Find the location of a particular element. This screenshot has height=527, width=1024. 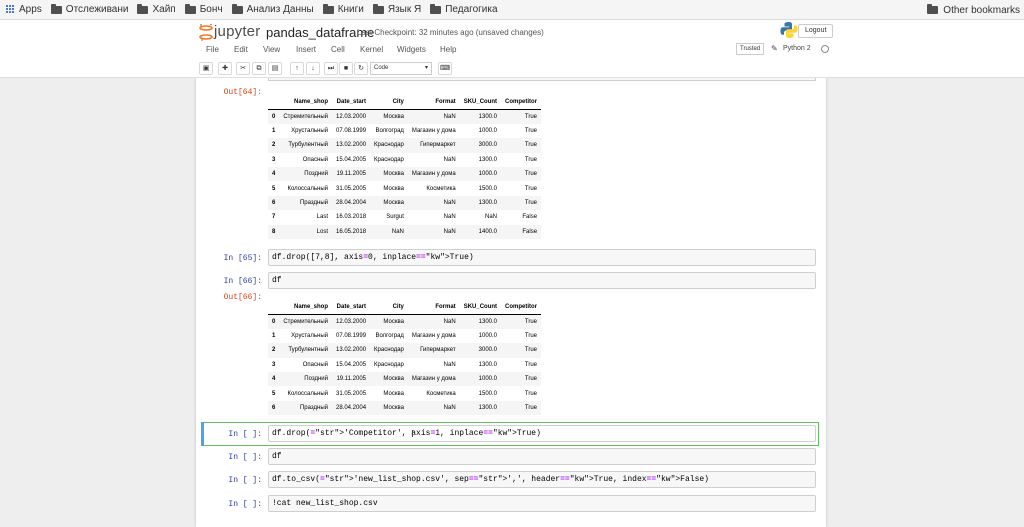

menu-widgets: Widgets is located at coordinates (411, 49).